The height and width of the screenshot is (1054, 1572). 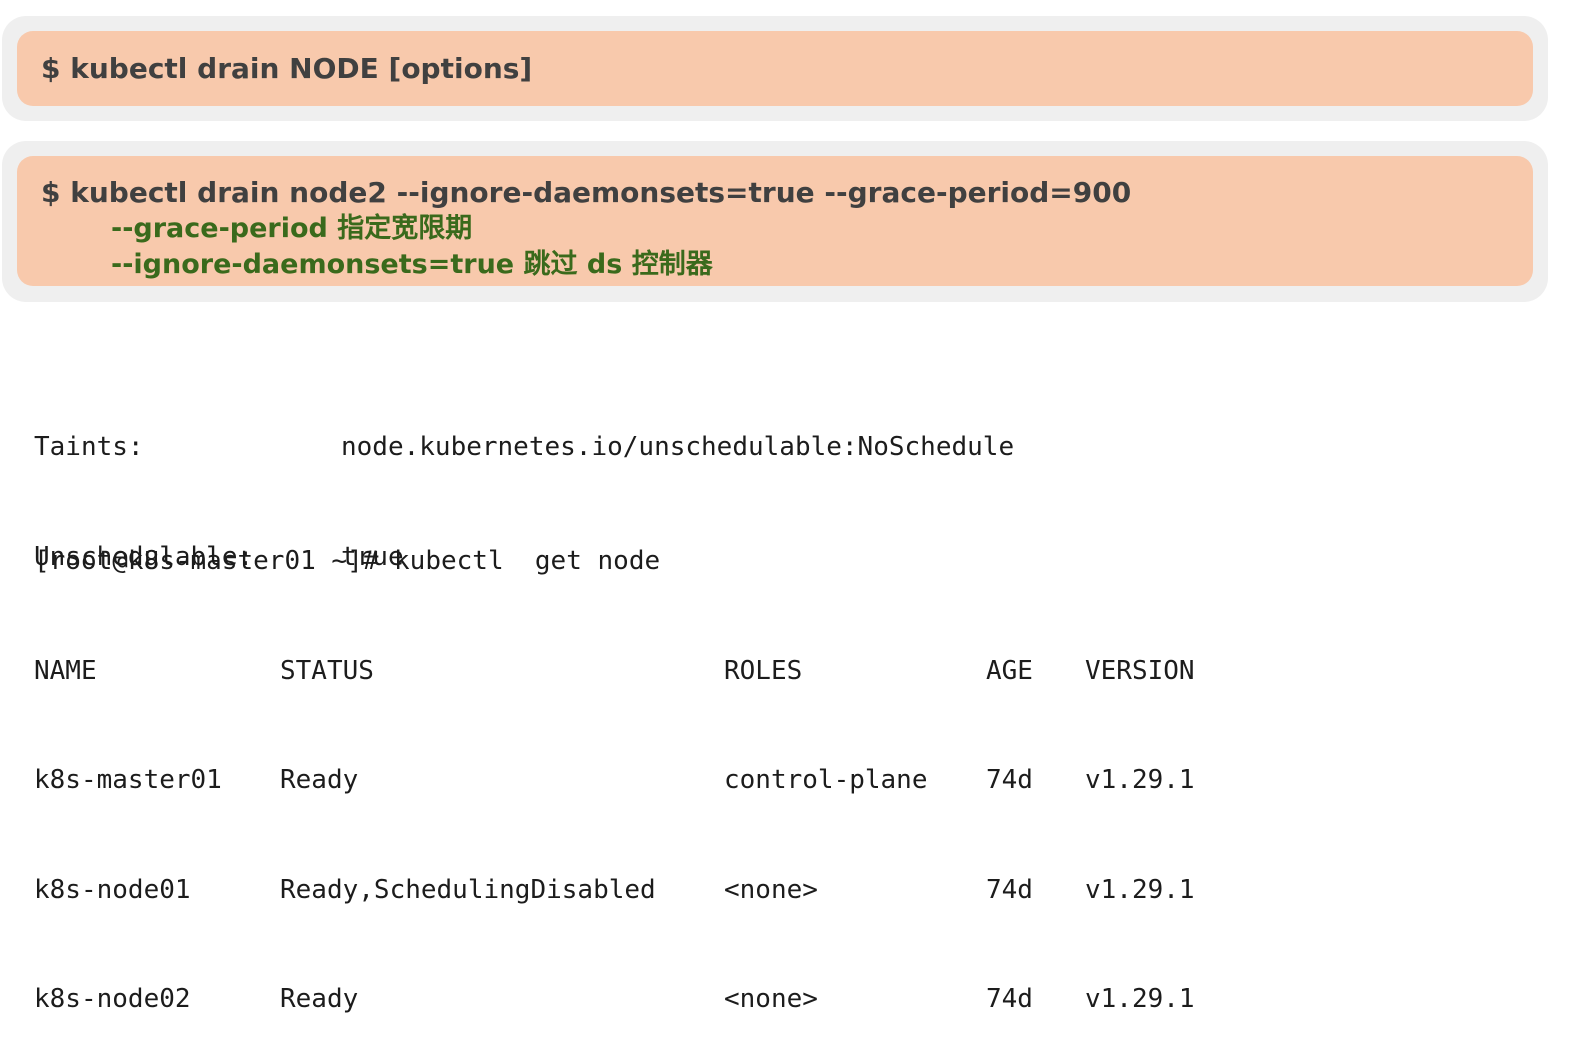 I want to click on header-age: AGE, so click(x=1009, y=670).